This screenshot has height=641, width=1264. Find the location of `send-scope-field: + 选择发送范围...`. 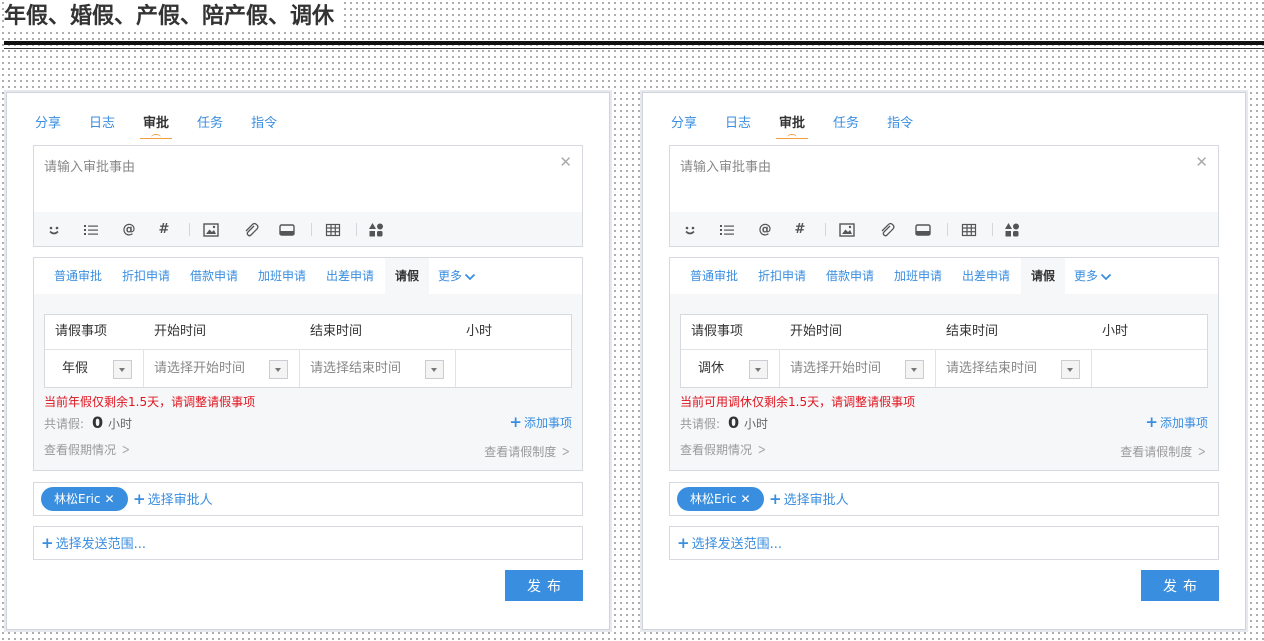

send-scope-field: + 选择发送范围... is located at coordinates (944, 543).